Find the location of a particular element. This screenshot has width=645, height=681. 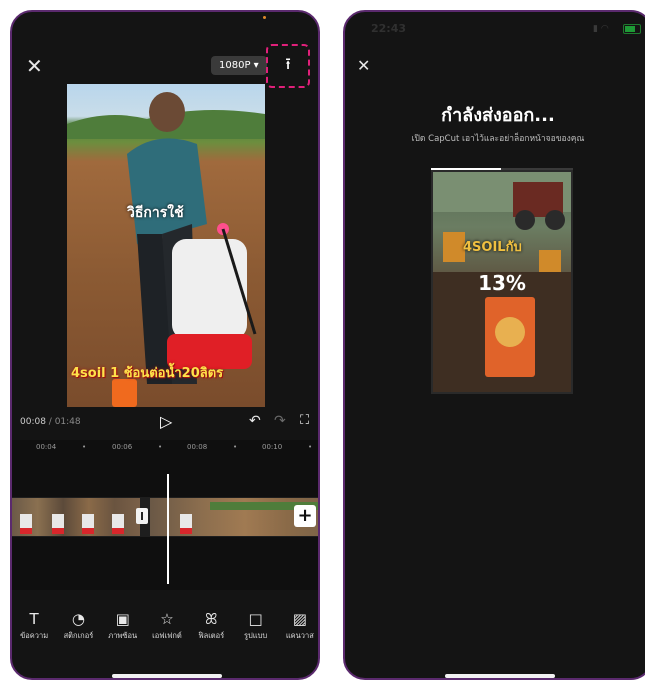

effects-icon: ☆ is located at coordinates (167, 619).